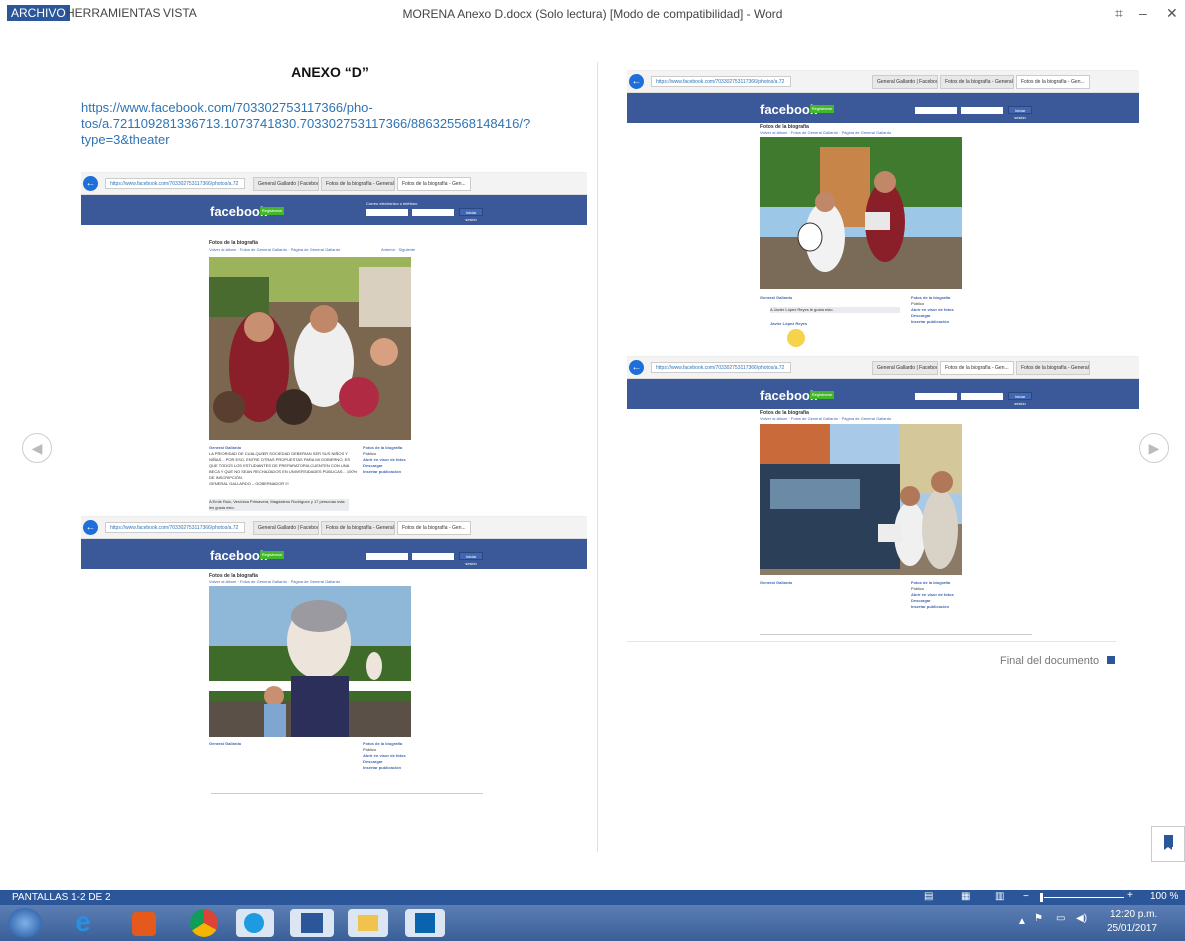 This screenshot has height=941, width=1185. I want to click on zoom-thumb, so click(1041, 897).